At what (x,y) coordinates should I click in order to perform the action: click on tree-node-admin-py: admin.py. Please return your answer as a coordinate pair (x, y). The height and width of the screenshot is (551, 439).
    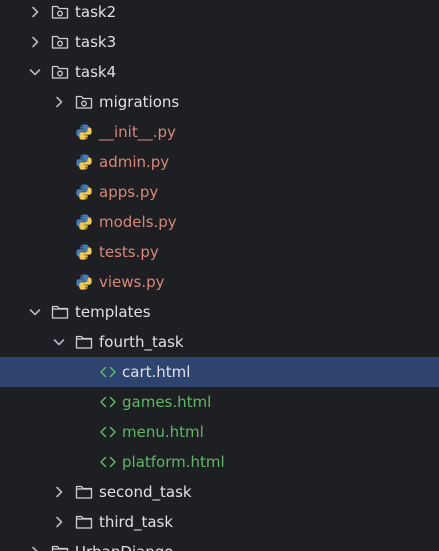
    Looking at the image, I should click on (219, 162).